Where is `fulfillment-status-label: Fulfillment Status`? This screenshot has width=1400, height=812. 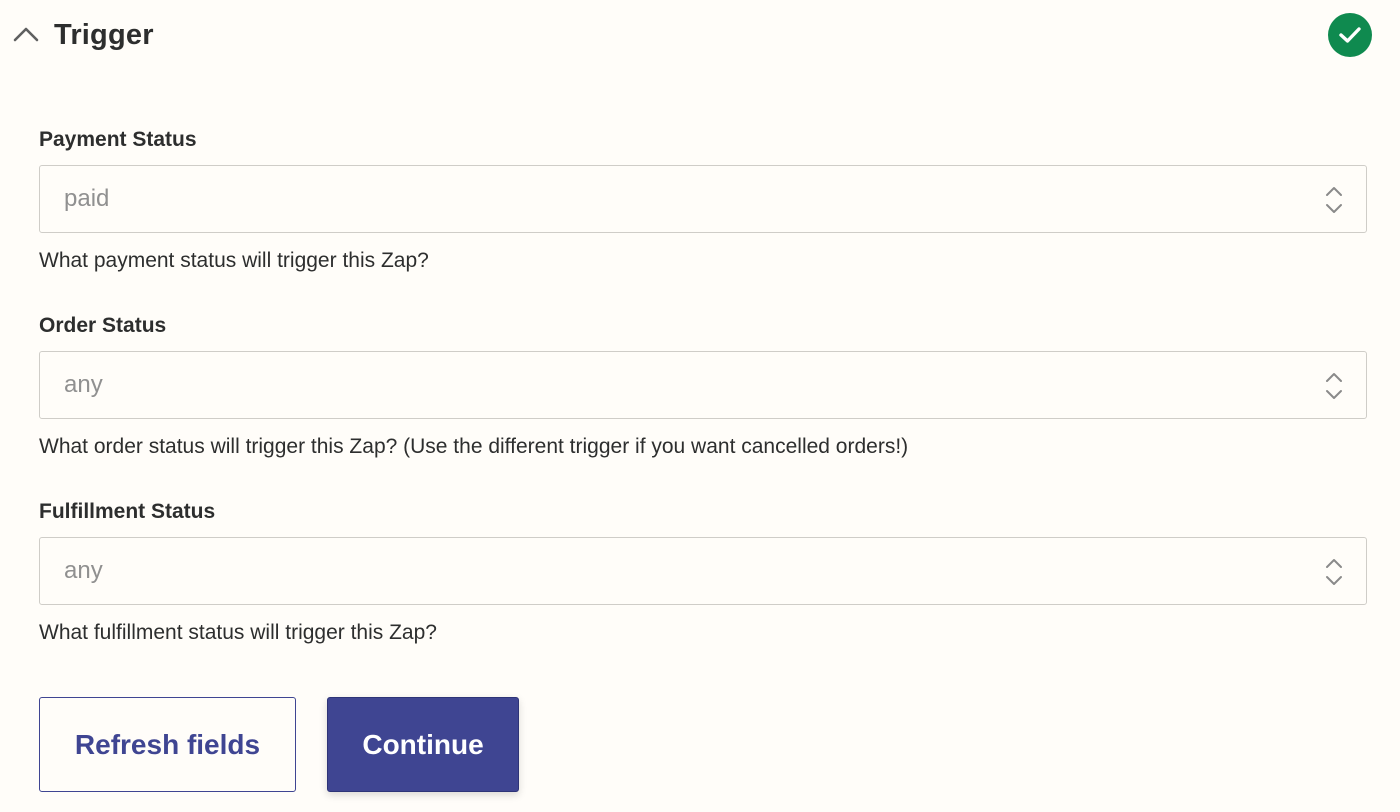 fulfillment-status-label: Fulfillment Status is located at coordinates (127, 511).